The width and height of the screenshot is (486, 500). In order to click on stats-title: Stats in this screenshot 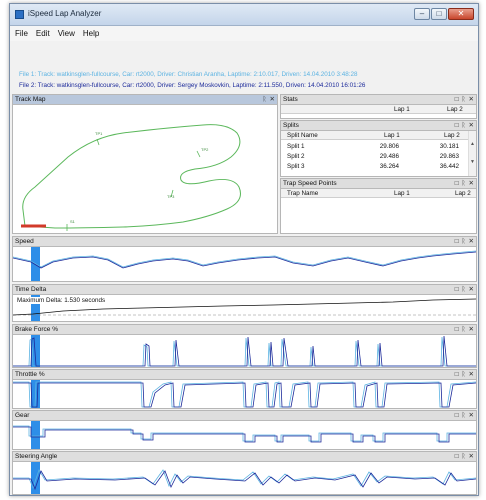, I will do `click(290, 99)`.